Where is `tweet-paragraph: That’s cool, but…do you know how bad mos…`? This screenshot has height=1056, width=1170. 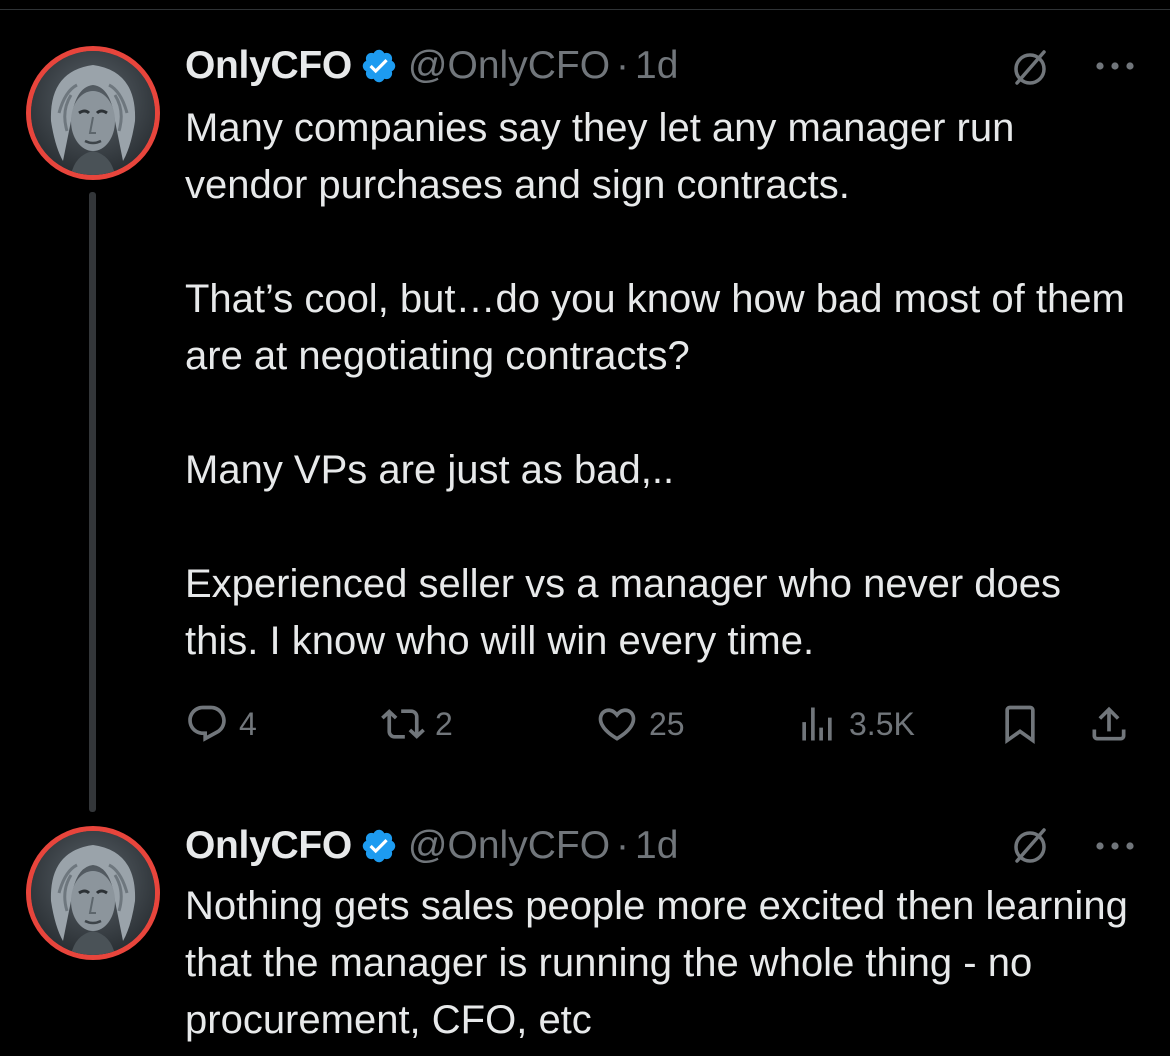
tweet-paragraph: That’s cool, but…do you know how bad mos… is located at coordinates (655, 327).